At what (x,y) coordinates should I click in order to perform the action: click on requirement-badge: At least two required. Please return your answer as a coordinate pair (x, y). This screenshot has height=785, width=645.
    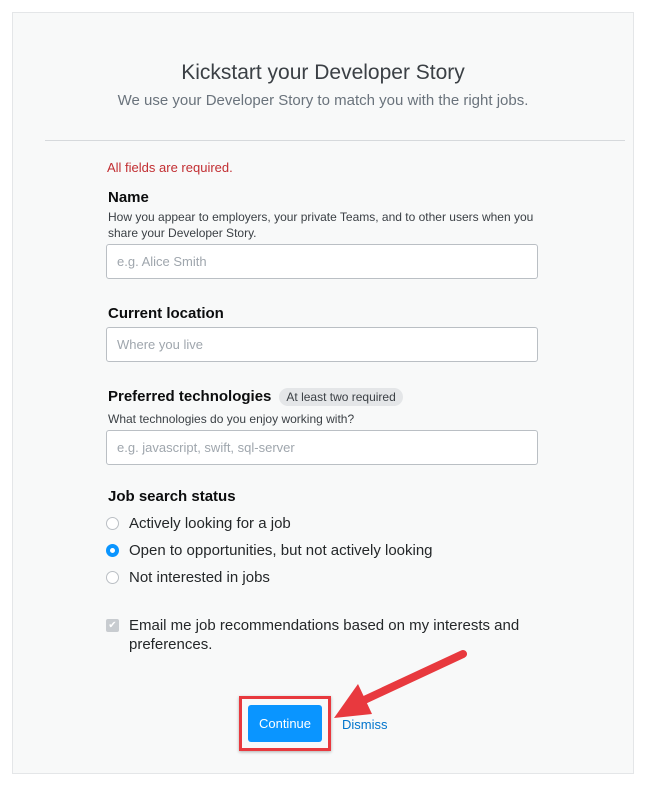
    Looking at the image, I should click on (341, 397).